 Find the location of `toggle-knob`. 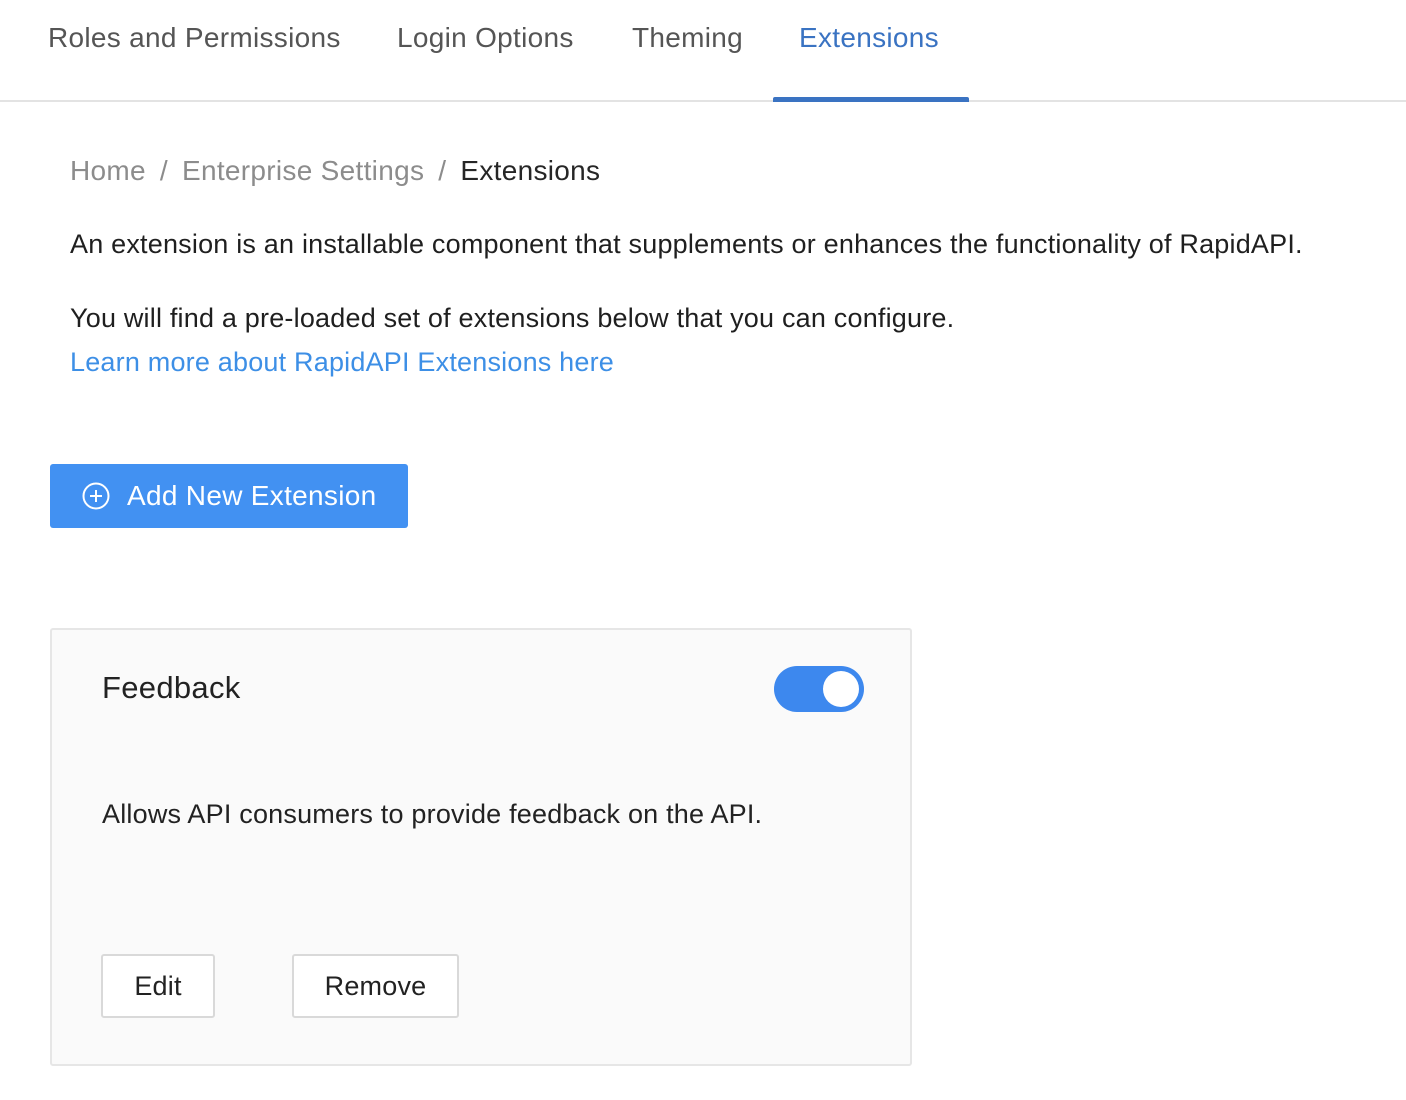

toggle-knob is located at coordinates (841, 689).